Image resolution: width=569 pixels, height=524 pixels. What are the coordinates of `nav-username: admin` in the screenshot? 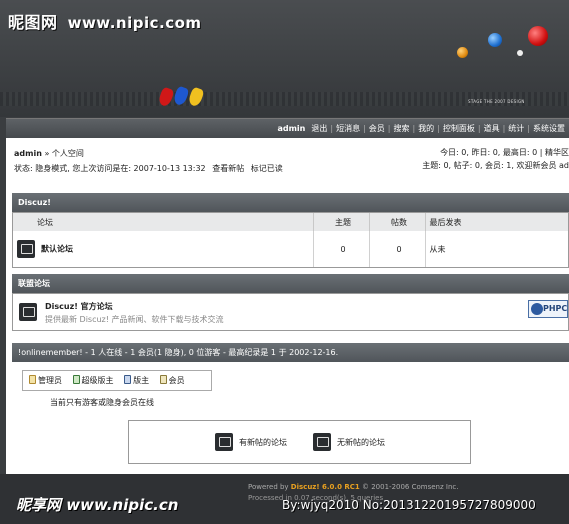 It's located at (291, 128).